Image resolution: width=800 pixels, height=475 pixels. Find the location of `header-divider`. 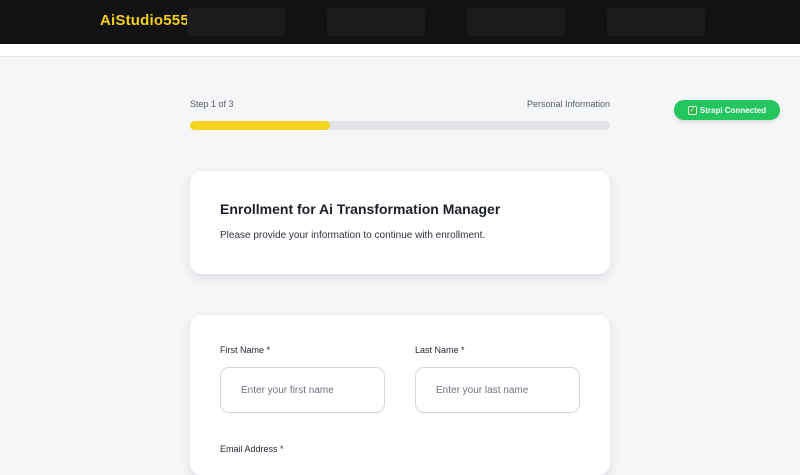

header-divider is located at coordinates (400, 50).